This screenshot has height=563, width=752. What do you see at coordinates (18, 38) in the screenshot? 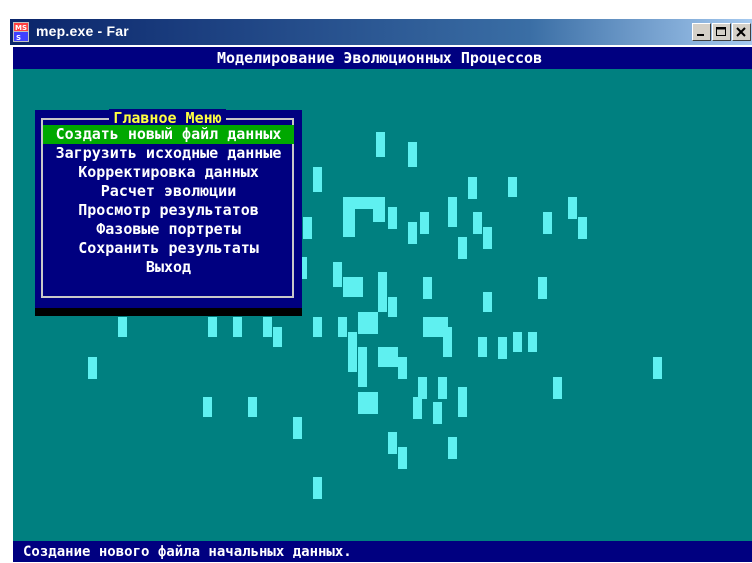
I see `svg-text: S` at bounding box center [18, 38].